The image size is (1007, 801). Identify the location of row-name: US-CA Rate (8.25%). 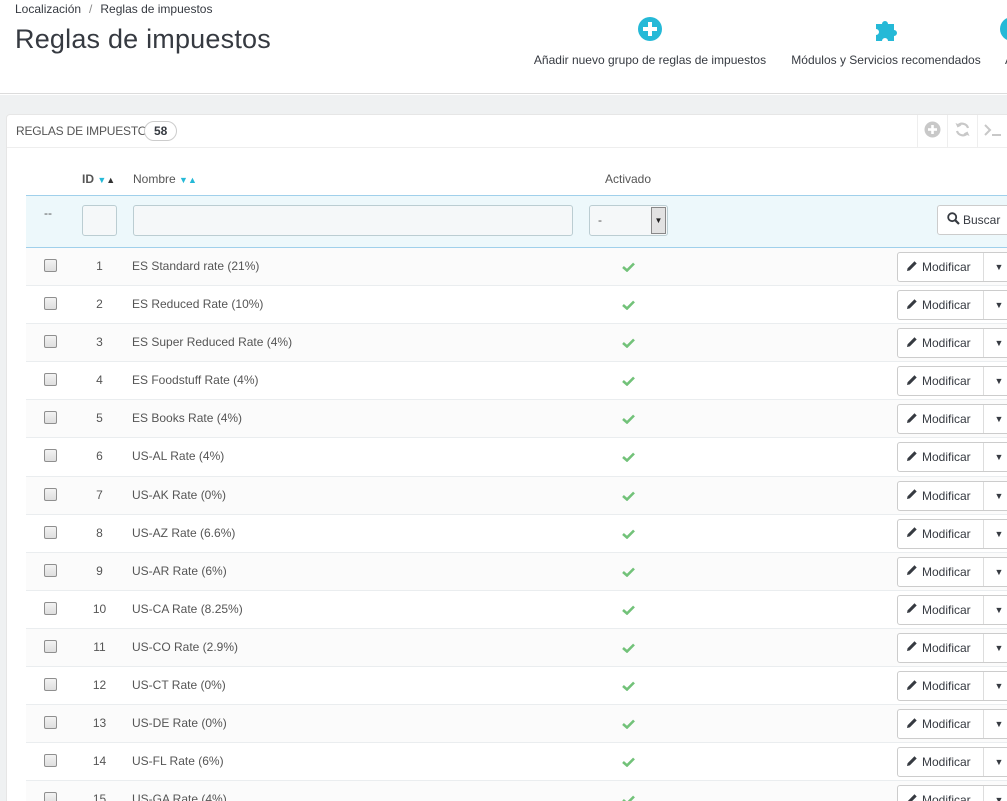
(187, 609).